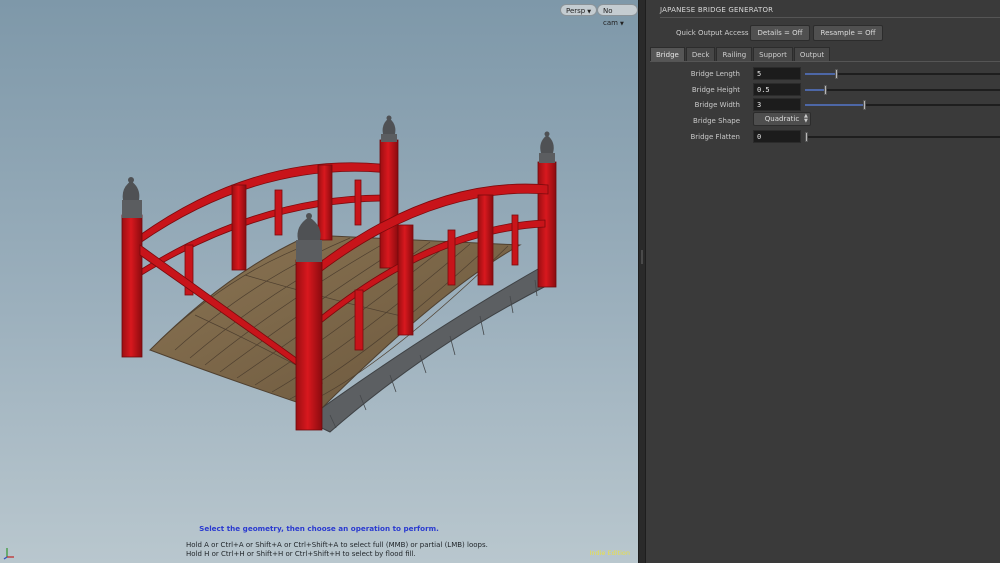 Image resolution: width=1000 pixels, height=563 pixels. What do you see at coordinates (830, 17) in the screenshot?
I see `title-divider` at bounding box center [830, 17].